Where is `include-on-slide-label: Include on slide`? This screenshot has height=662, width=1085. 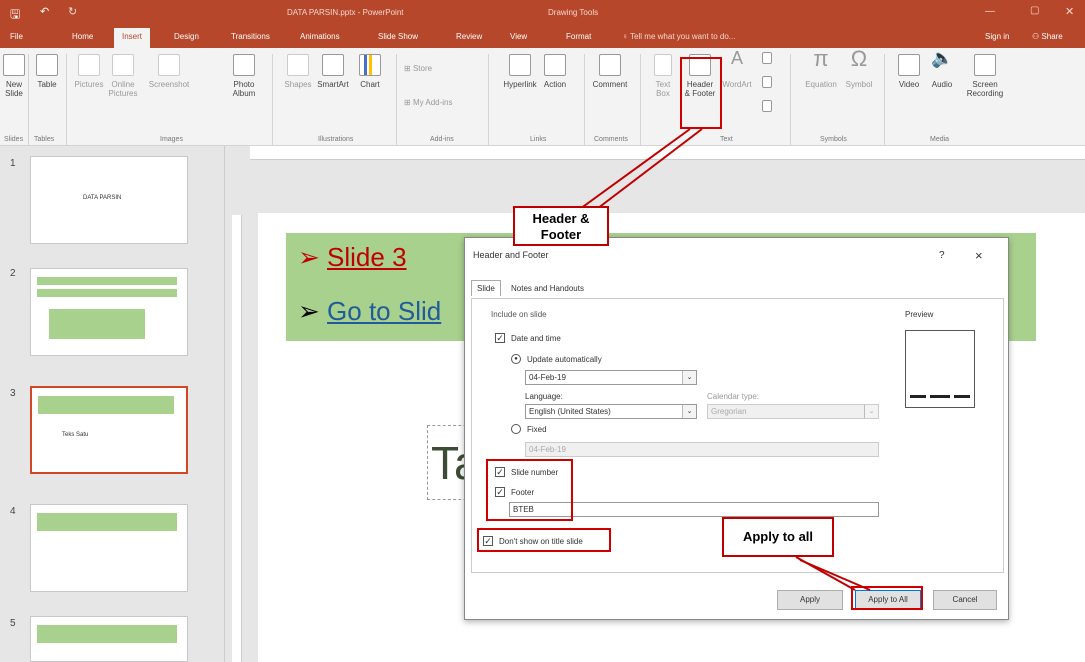
include-on-slide-label: Include on slide is located at coordinates (519, 314).